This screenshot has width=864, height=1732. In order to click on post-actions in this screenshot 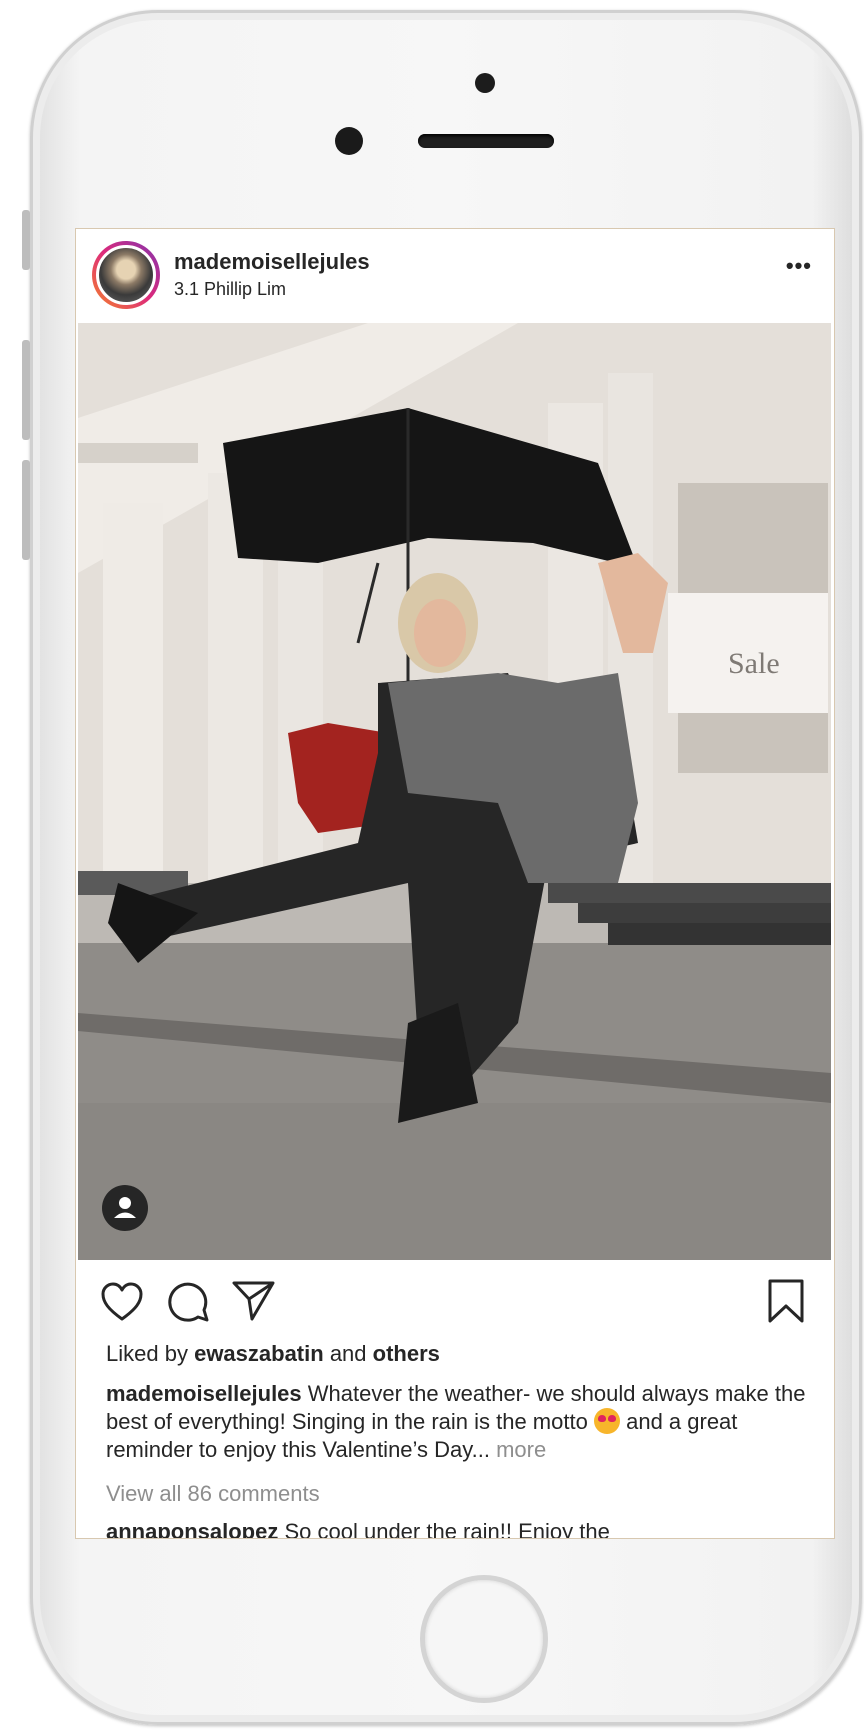, I will do `click(455, 1295)`.